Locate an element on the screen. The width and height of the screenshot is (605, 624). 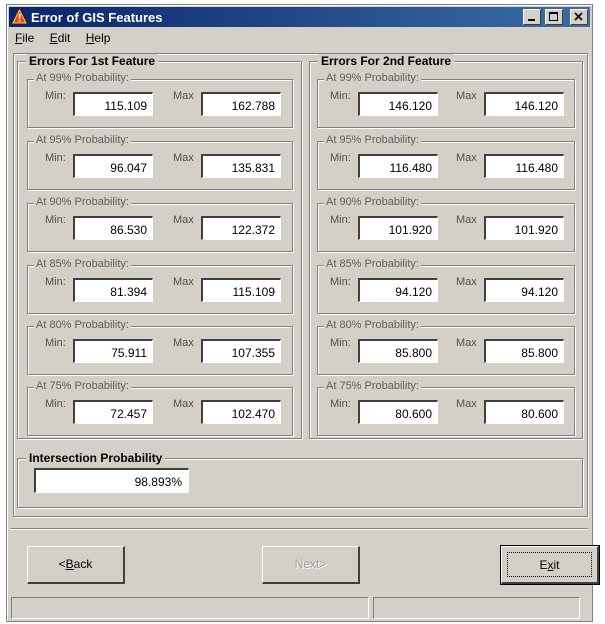
window-controls is located at coordinates (555, 17).